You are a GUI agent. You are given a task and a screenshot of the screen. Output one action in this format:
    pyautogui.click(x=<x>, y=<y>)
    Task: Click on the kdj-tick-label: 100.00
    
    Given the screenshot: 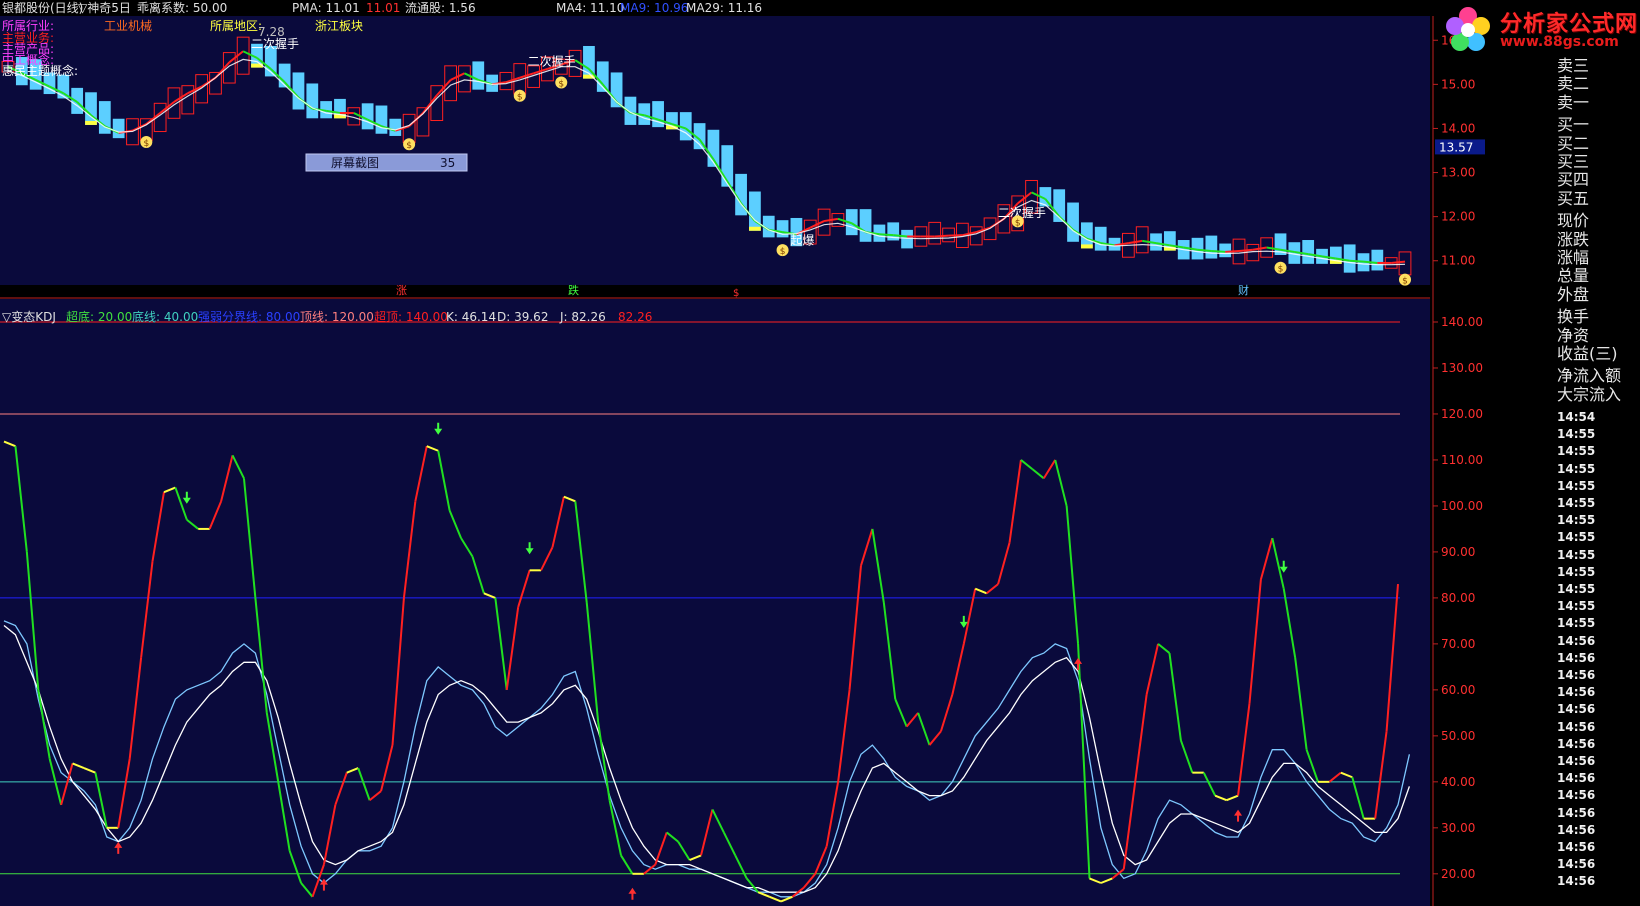 What is the action you would take?
    pyautogui.click(x=1462, y=506)
    